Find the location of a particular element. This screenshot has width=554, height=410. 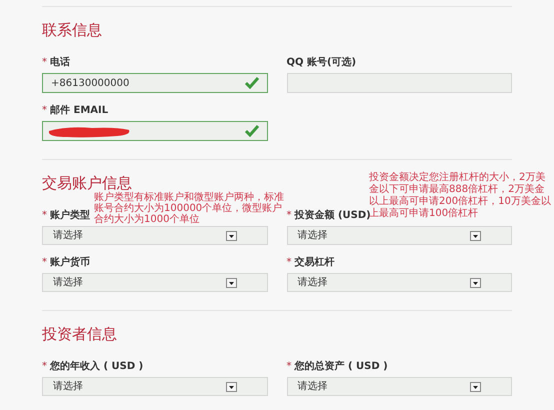

field-label: 您的年收入 ( USD ) is located at coordinates (97, 367).